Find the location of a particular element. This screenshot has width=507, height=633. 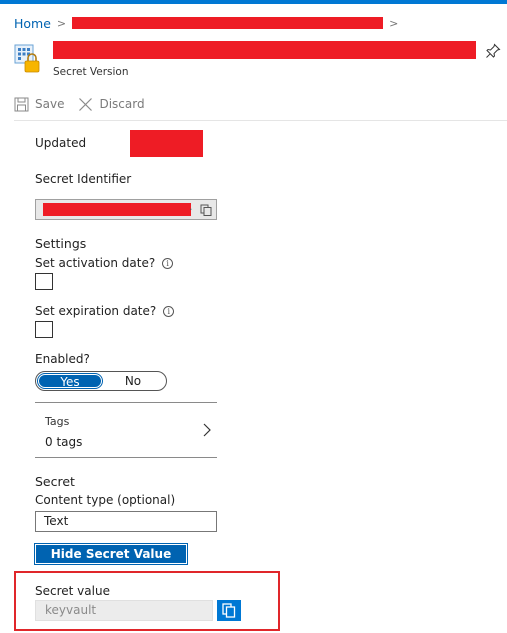

discard-button: Discard is located at coordinates (111, 104).